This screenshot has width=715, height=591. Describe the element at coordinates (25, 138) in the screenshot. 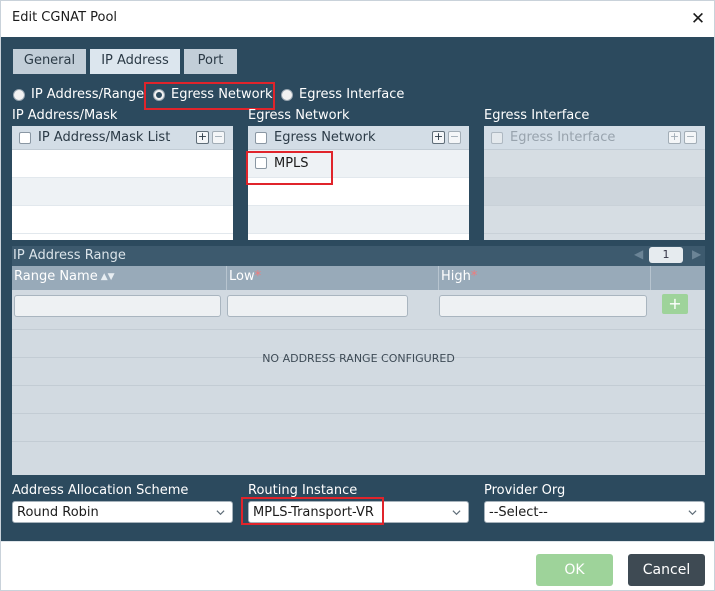

I see `ip-mask-select-all-checkbox` at that location.